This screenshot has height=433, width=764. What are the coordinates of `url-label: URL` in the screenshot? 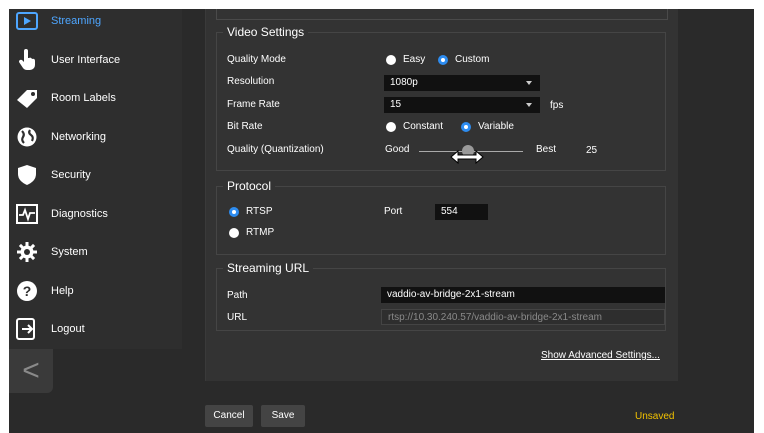 It's located at (237, 317).